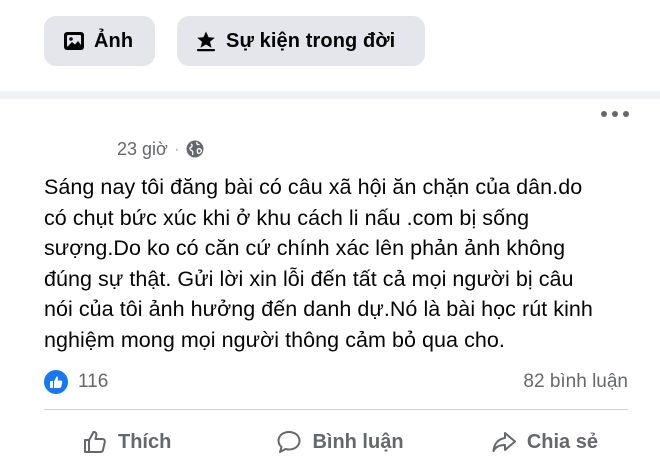  I want to click on like-button: Thích, so click(149, 442).